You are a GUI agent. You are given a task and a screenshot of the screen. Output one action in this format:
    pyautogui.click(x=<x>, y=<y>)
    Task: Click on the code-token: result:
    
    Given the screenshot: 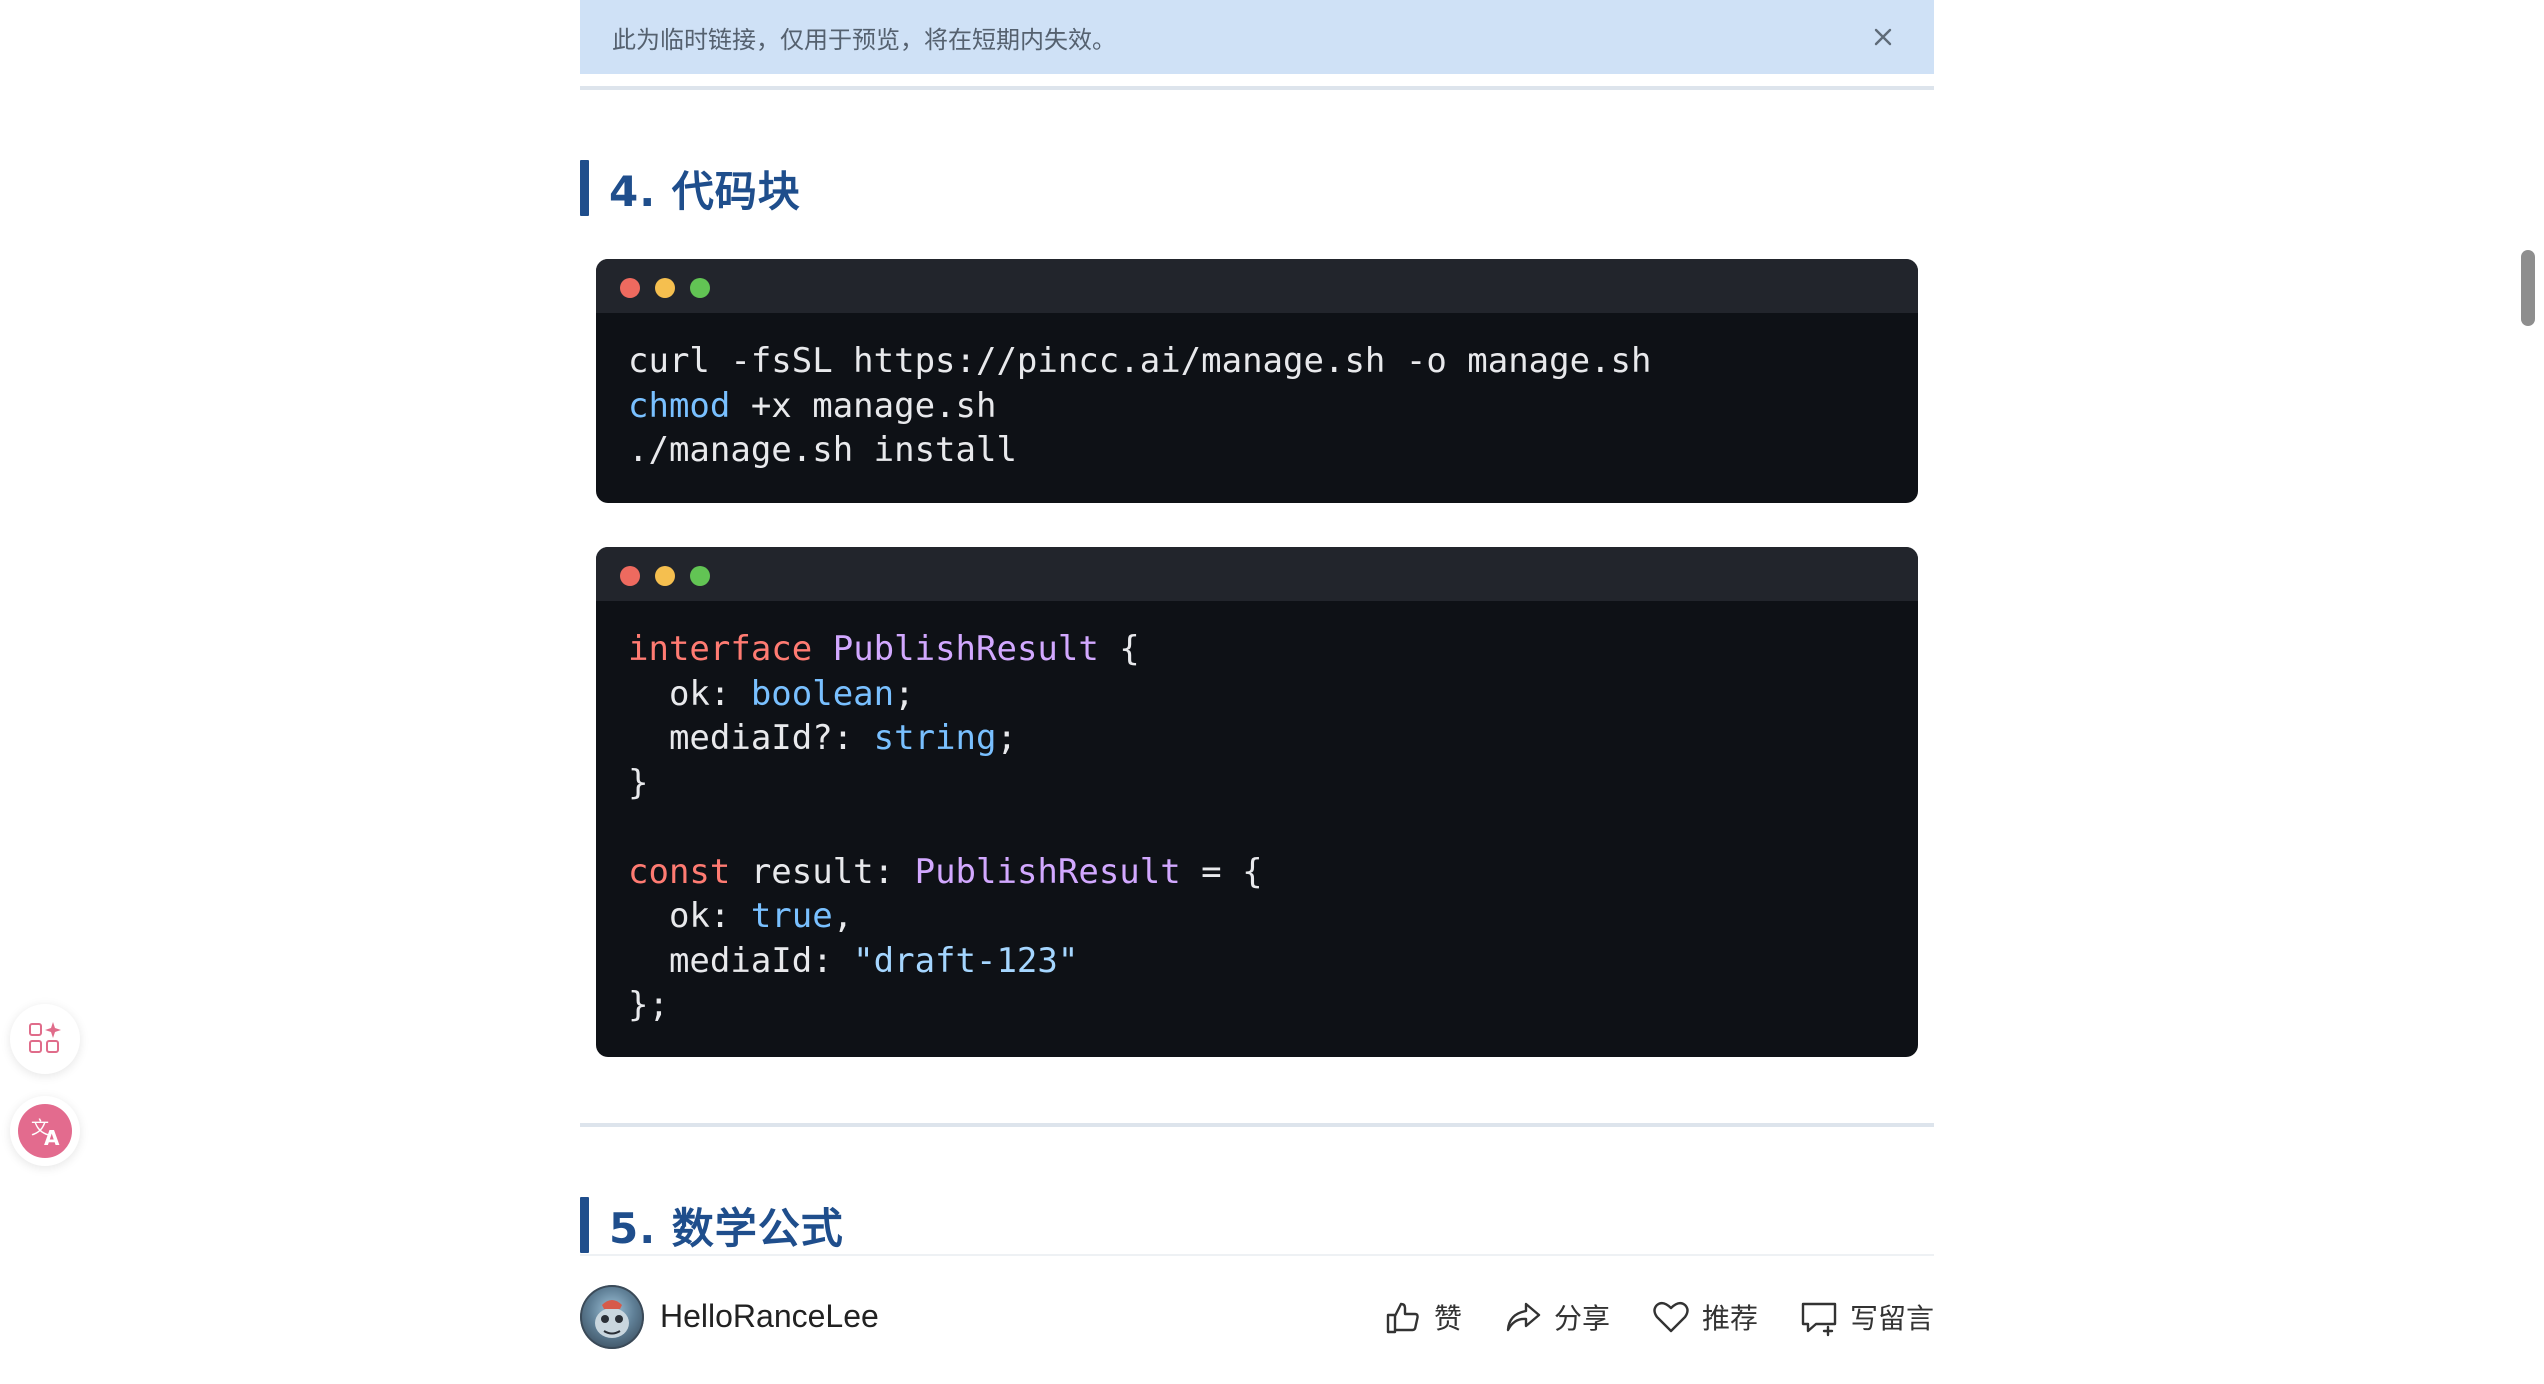 What is the action you would take?
    pyautogui.click(x=822, y=871)
    